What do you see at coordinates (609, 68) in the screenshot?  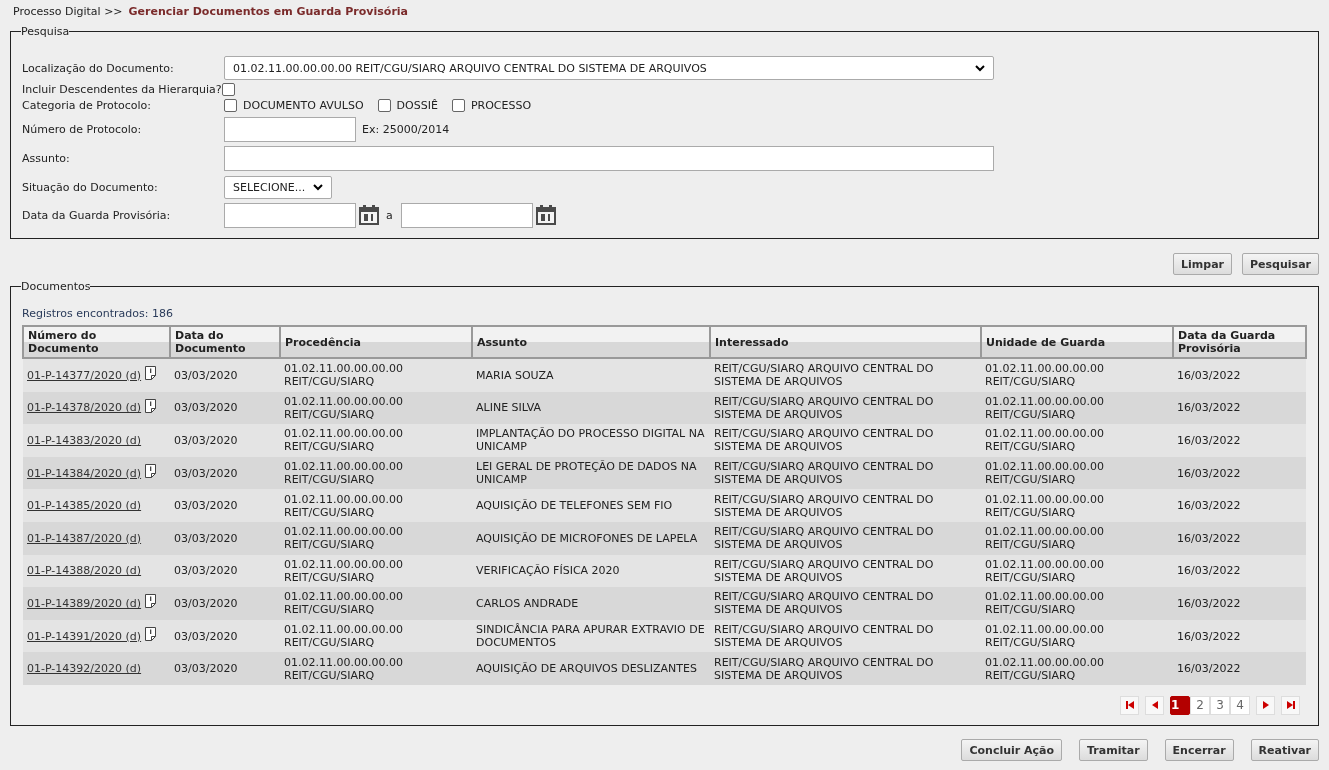 I see `location-select: 01.02.11.00.00.00.00 REIT/CGU/SIARQ ARQUIVO CENTRAL DO SISTEMA DE ARQUIVOS` at bounding box center [609, 68].